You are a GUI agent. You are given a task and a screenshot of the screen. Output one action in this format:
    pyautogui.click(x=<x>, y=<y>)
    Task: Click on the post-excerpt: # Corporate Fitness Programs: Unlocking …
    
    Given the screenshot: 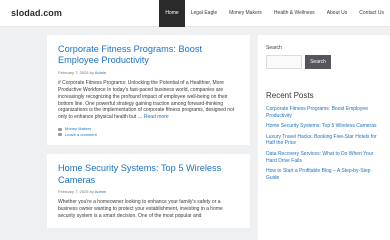 What is the action you would take?
    pyautogui.click(x=148, y=100)
    